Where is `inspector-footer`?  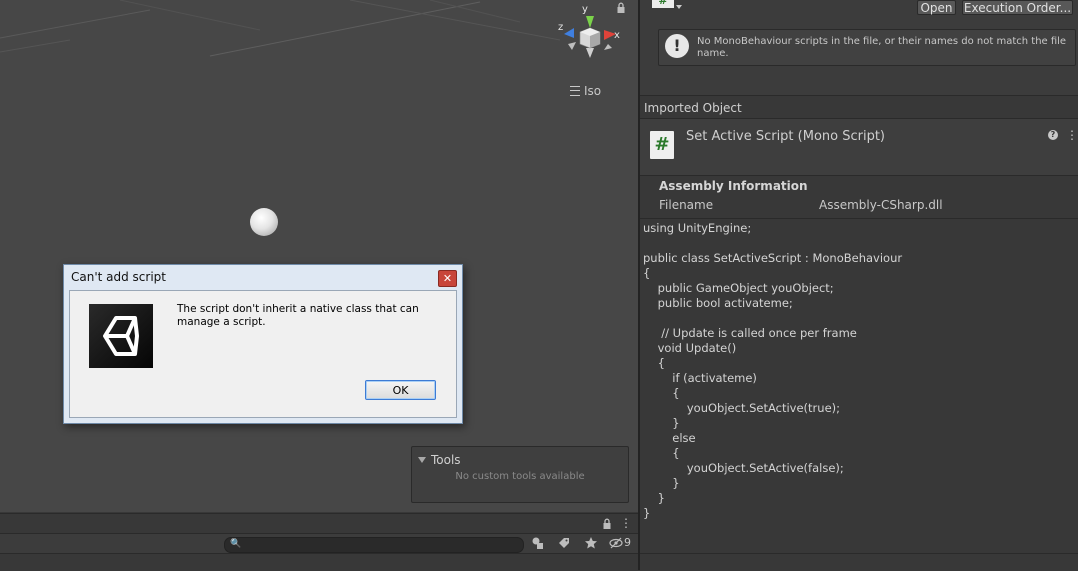 inspector-footer is located at coordinates (859, 562).